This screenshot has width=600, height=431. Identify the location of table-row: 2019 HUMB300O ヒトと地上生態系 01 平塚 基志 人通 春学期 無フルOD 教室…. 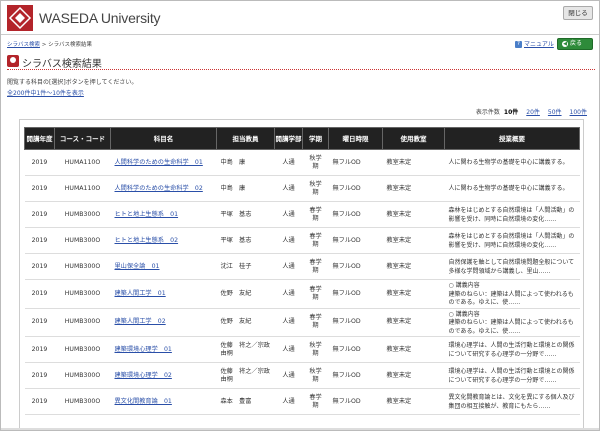
(302, 214).